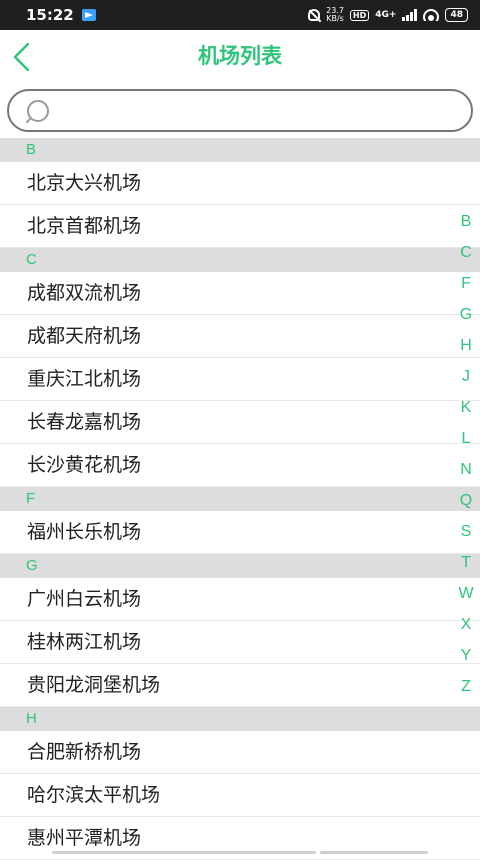 Image resolution: width=480 pixels, height=860 pixels. I want to click on back-button, so click(23, 57).